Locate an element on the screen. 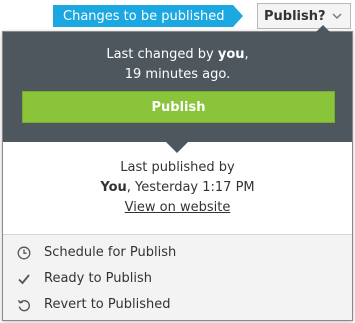 This screenshot has width=355, height=323. revert-icon is located at coordinates (23, 305).